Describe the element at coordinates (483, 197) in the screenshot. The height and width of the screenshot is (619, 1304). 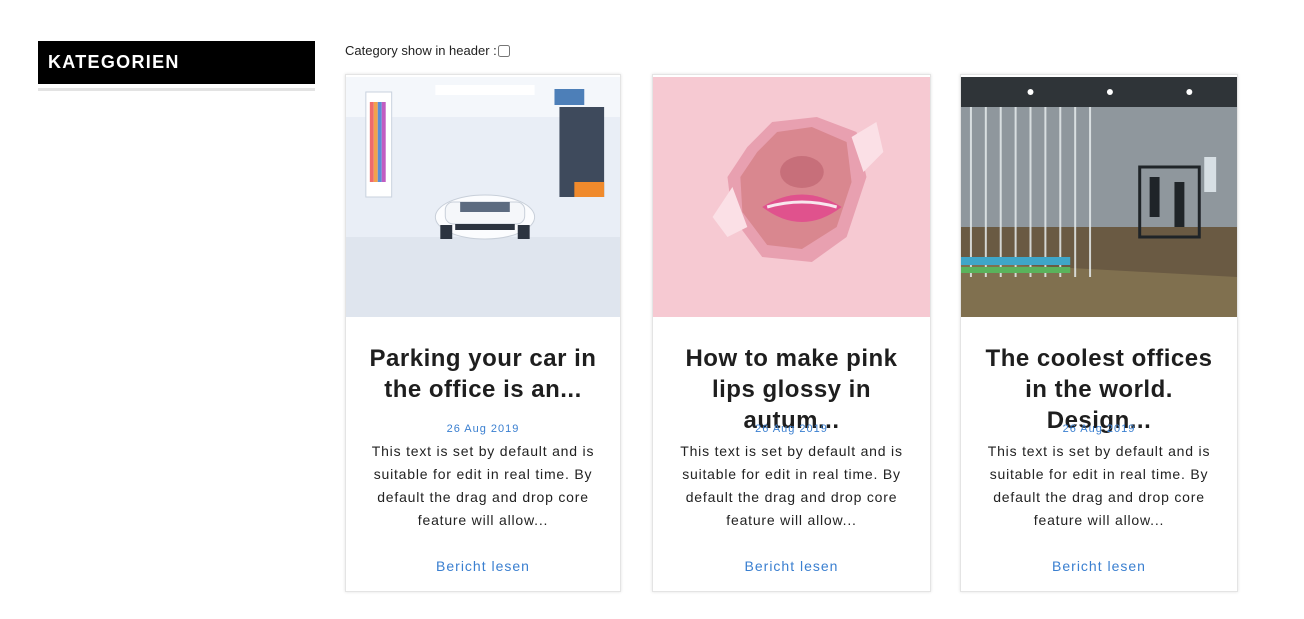
I see `post-image-car` at that location.